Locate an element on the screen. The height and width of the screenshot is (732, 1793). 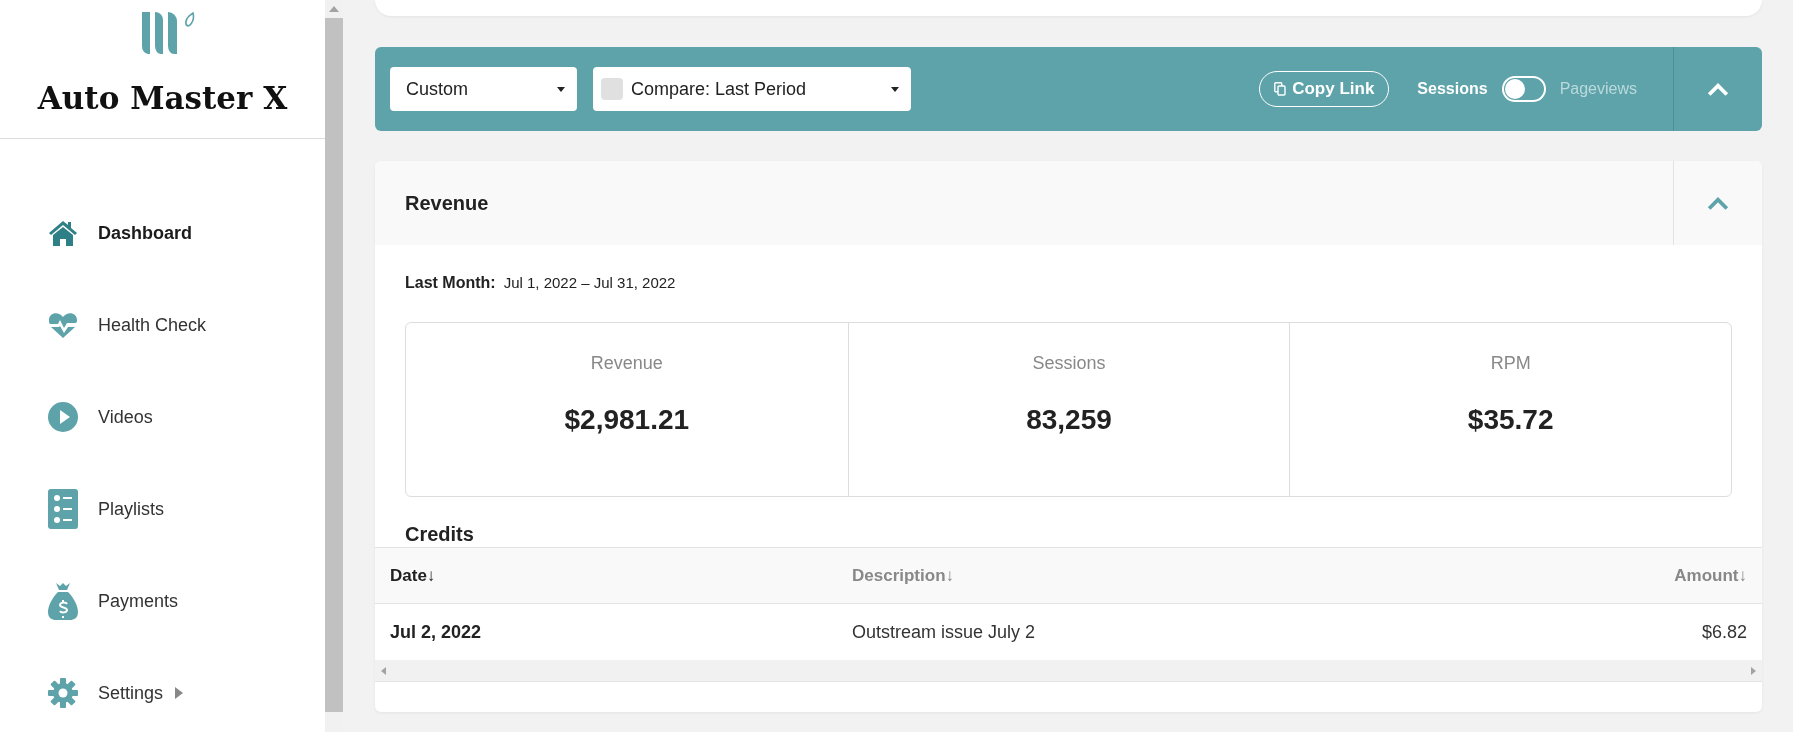
table-cell-text: Jul 2, 2022 is located at coordinates (436, 632).